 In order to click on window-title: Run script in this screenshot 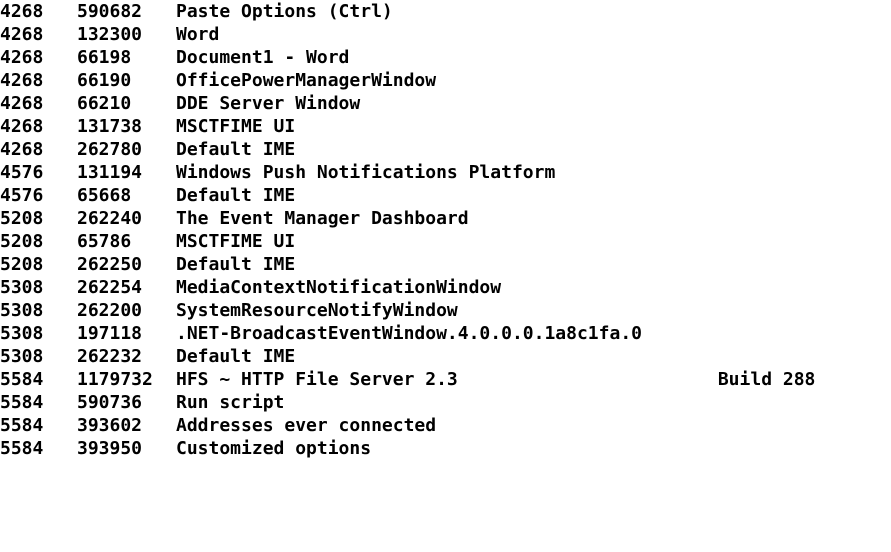, I will do `click(230, 402)`.